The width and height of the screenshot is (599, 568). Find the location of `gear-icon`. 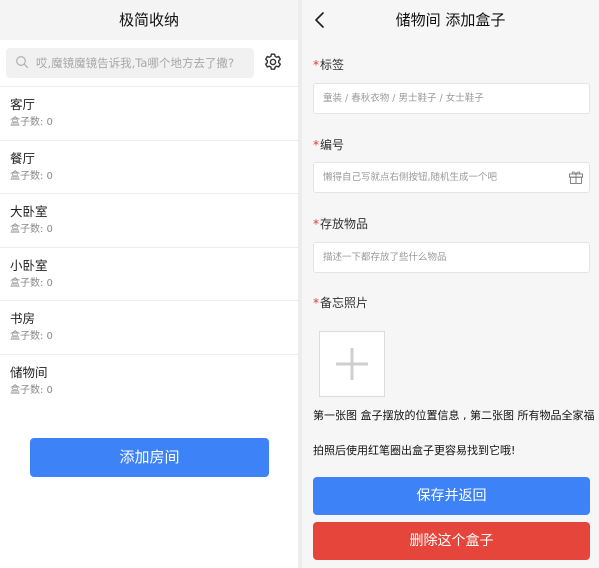

gear-icon is located at coordinates (273, 62).